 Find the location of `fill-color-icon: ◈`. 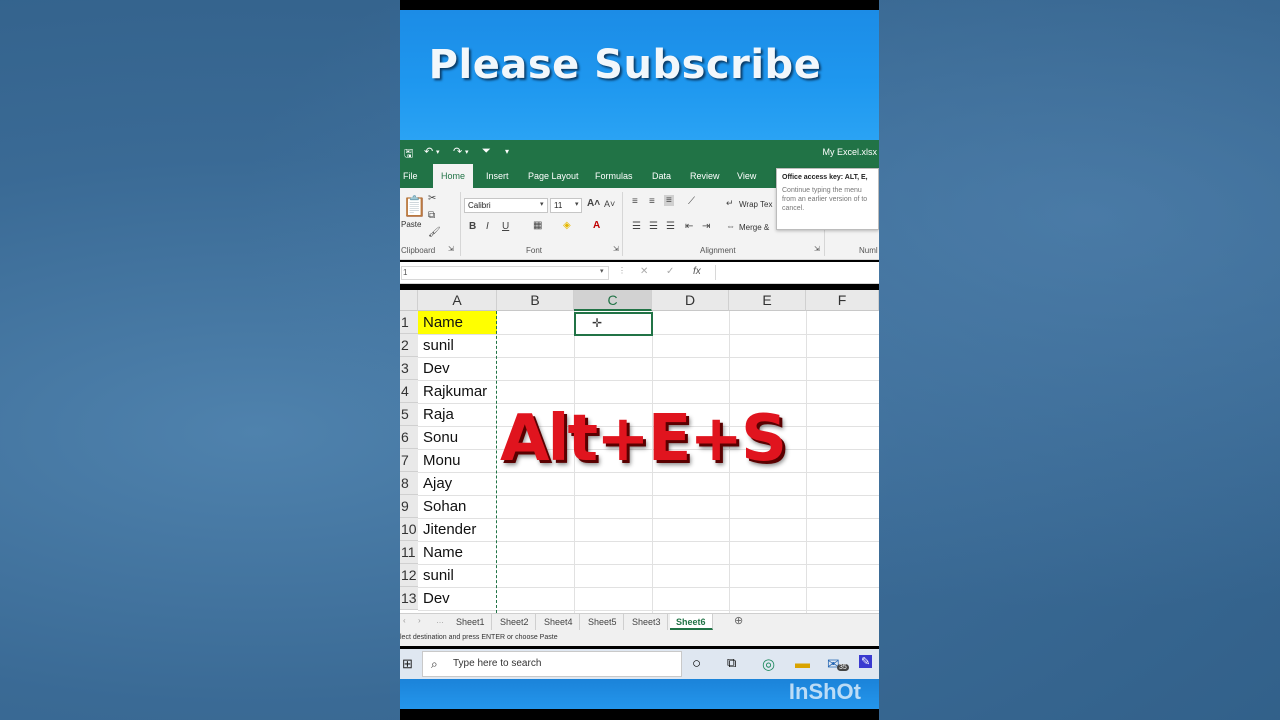

fill-color-icon: ◈ is located at coordinates (567, 225).